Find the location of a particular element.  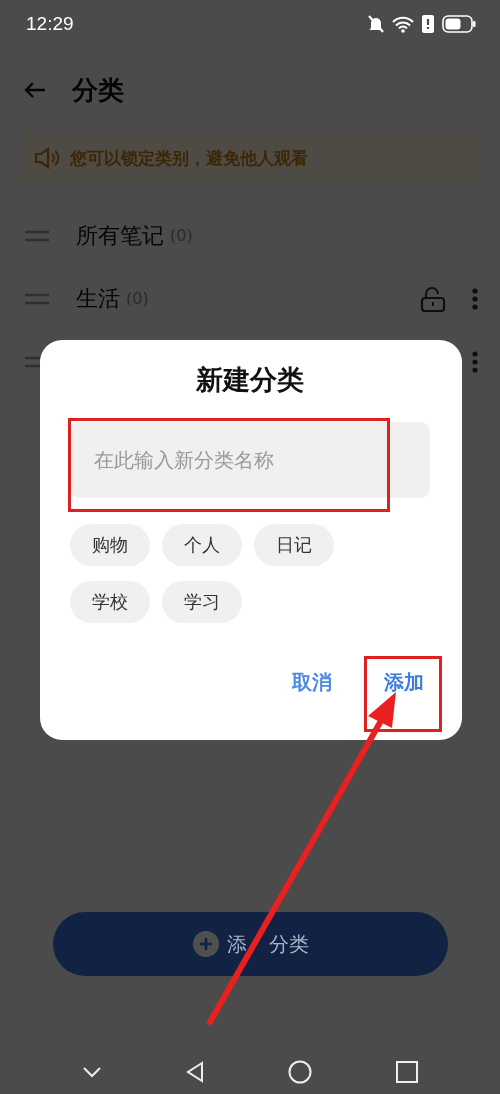

button-label: 分类 is located at coordinates (288, 944).